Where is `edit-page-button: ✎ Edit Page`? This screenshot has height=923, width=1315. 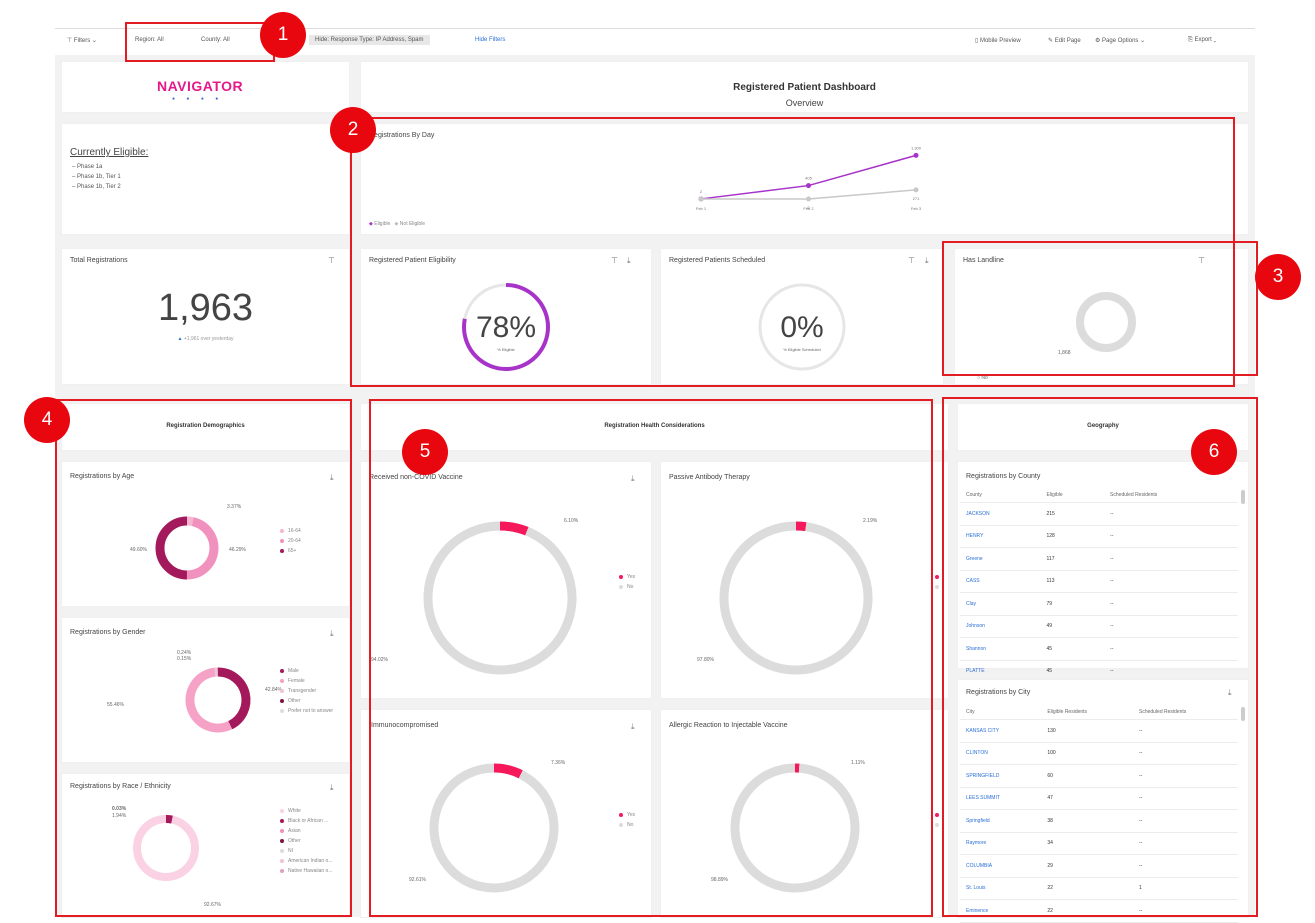 edit-page-button: ✎ Edit Page is located at coordinates (1064, 40).